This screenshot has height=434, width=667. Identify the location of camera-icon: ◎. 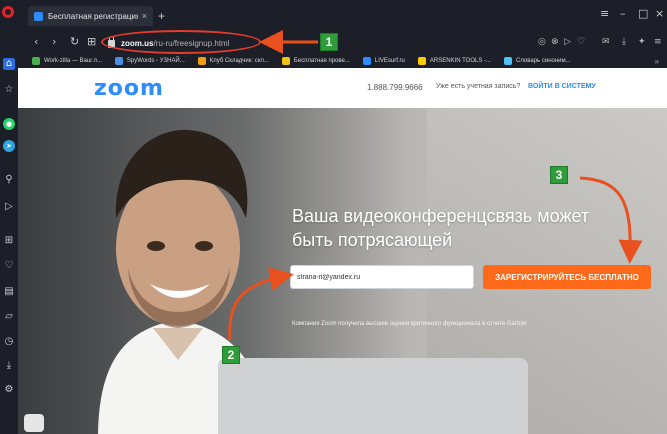
(542, 42).